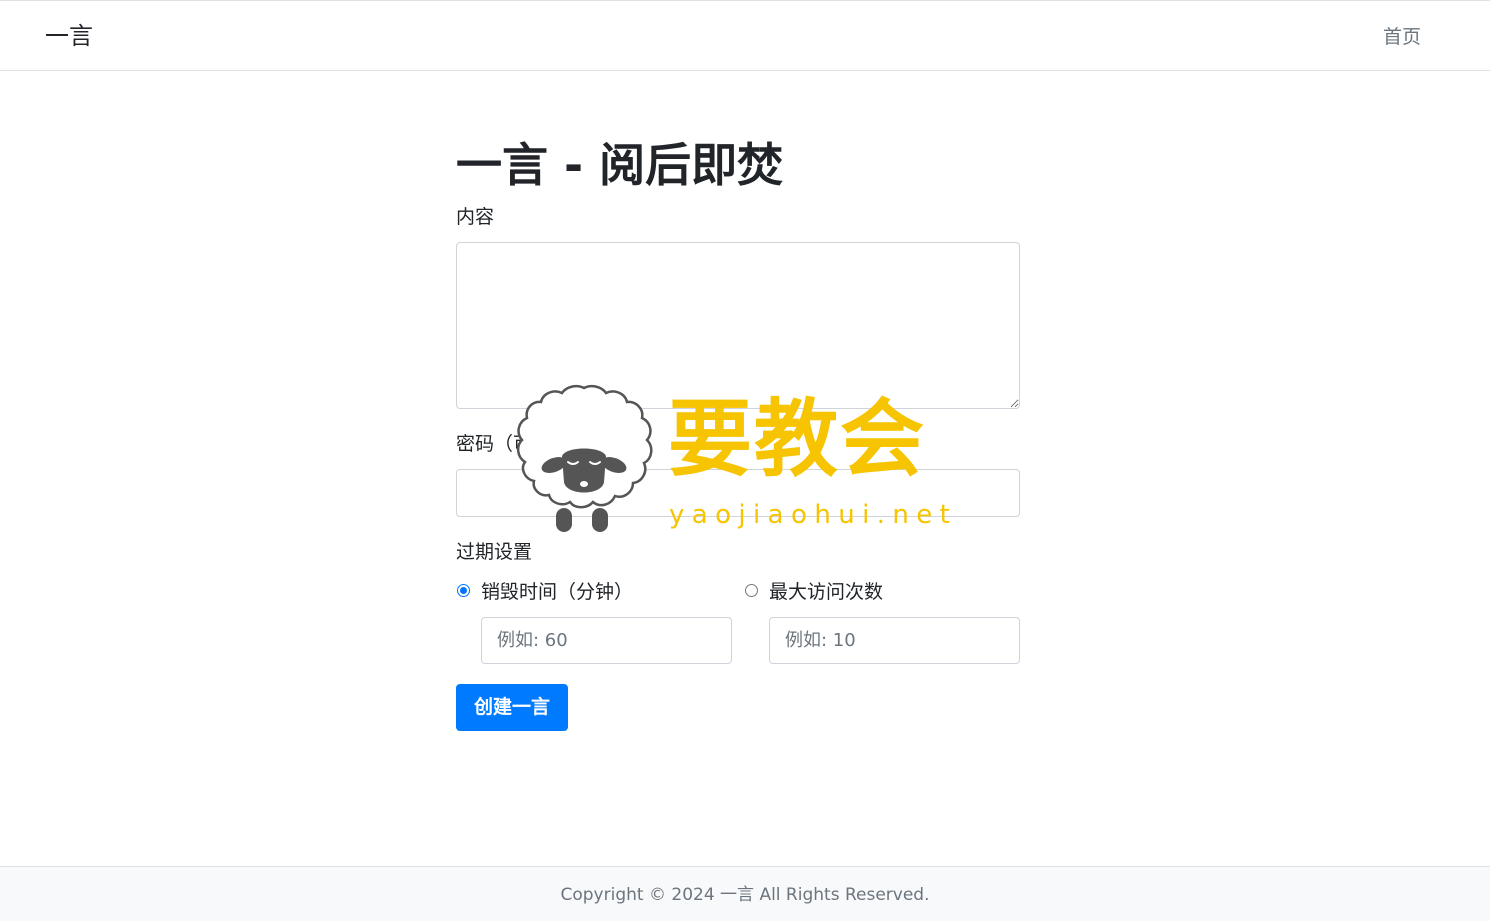 The width and height of the screenshot is (1490, 923). Describe the element at coordinates (826, 592) in the screenshot. I see `max-visits-label: 最大访问次数` at that location.